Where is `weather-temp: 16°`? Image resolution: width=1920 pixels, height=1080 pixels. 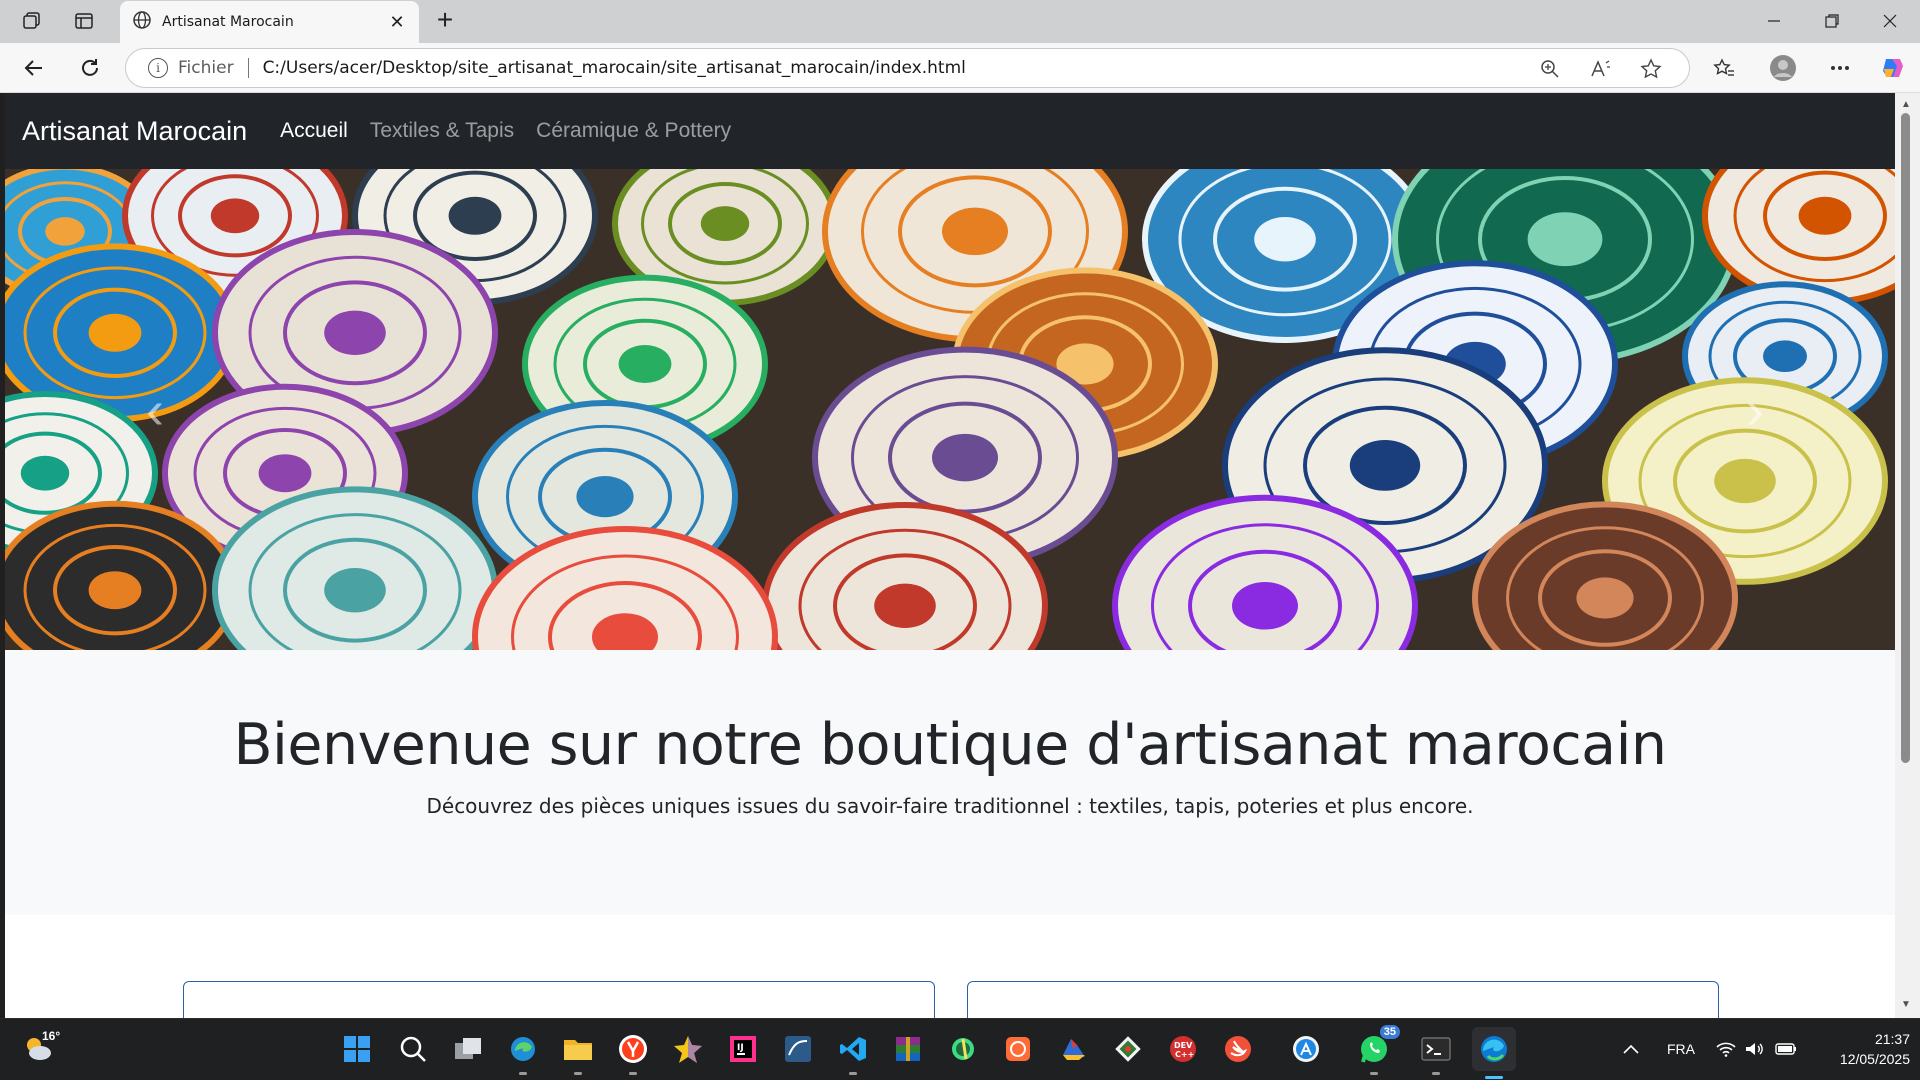
weather-temp: 16° is located at coordinates (51, 1036).